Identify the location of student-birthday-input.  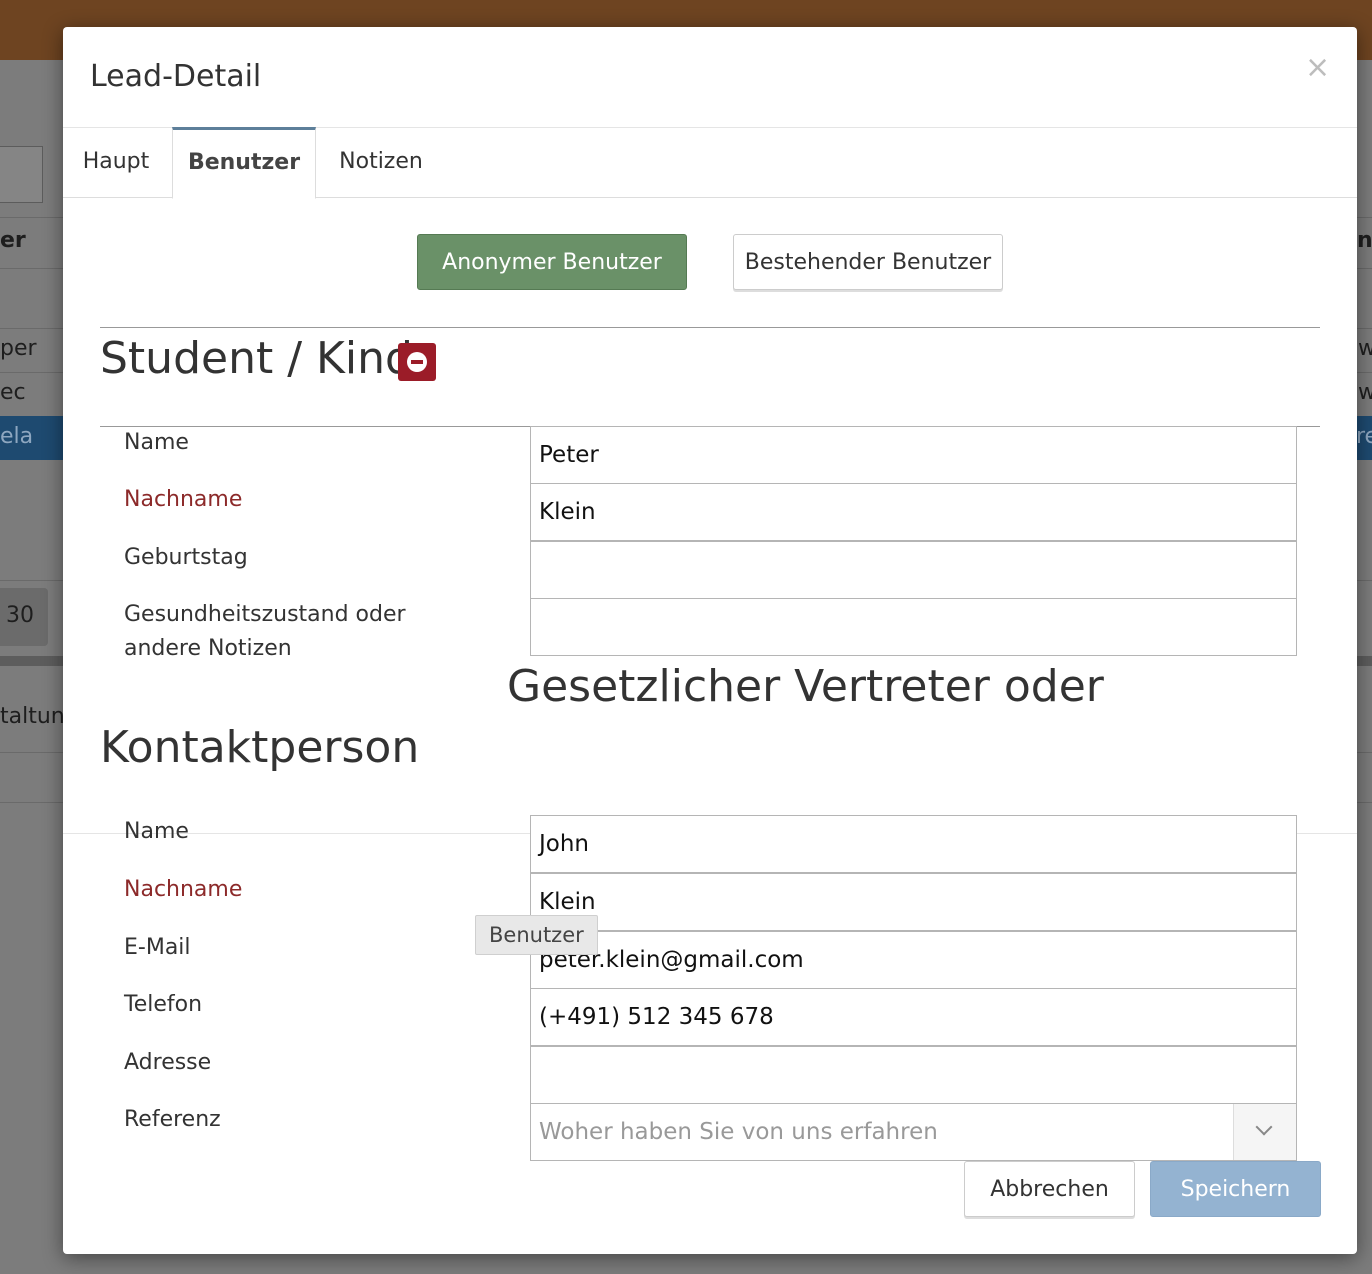
(913, 570).